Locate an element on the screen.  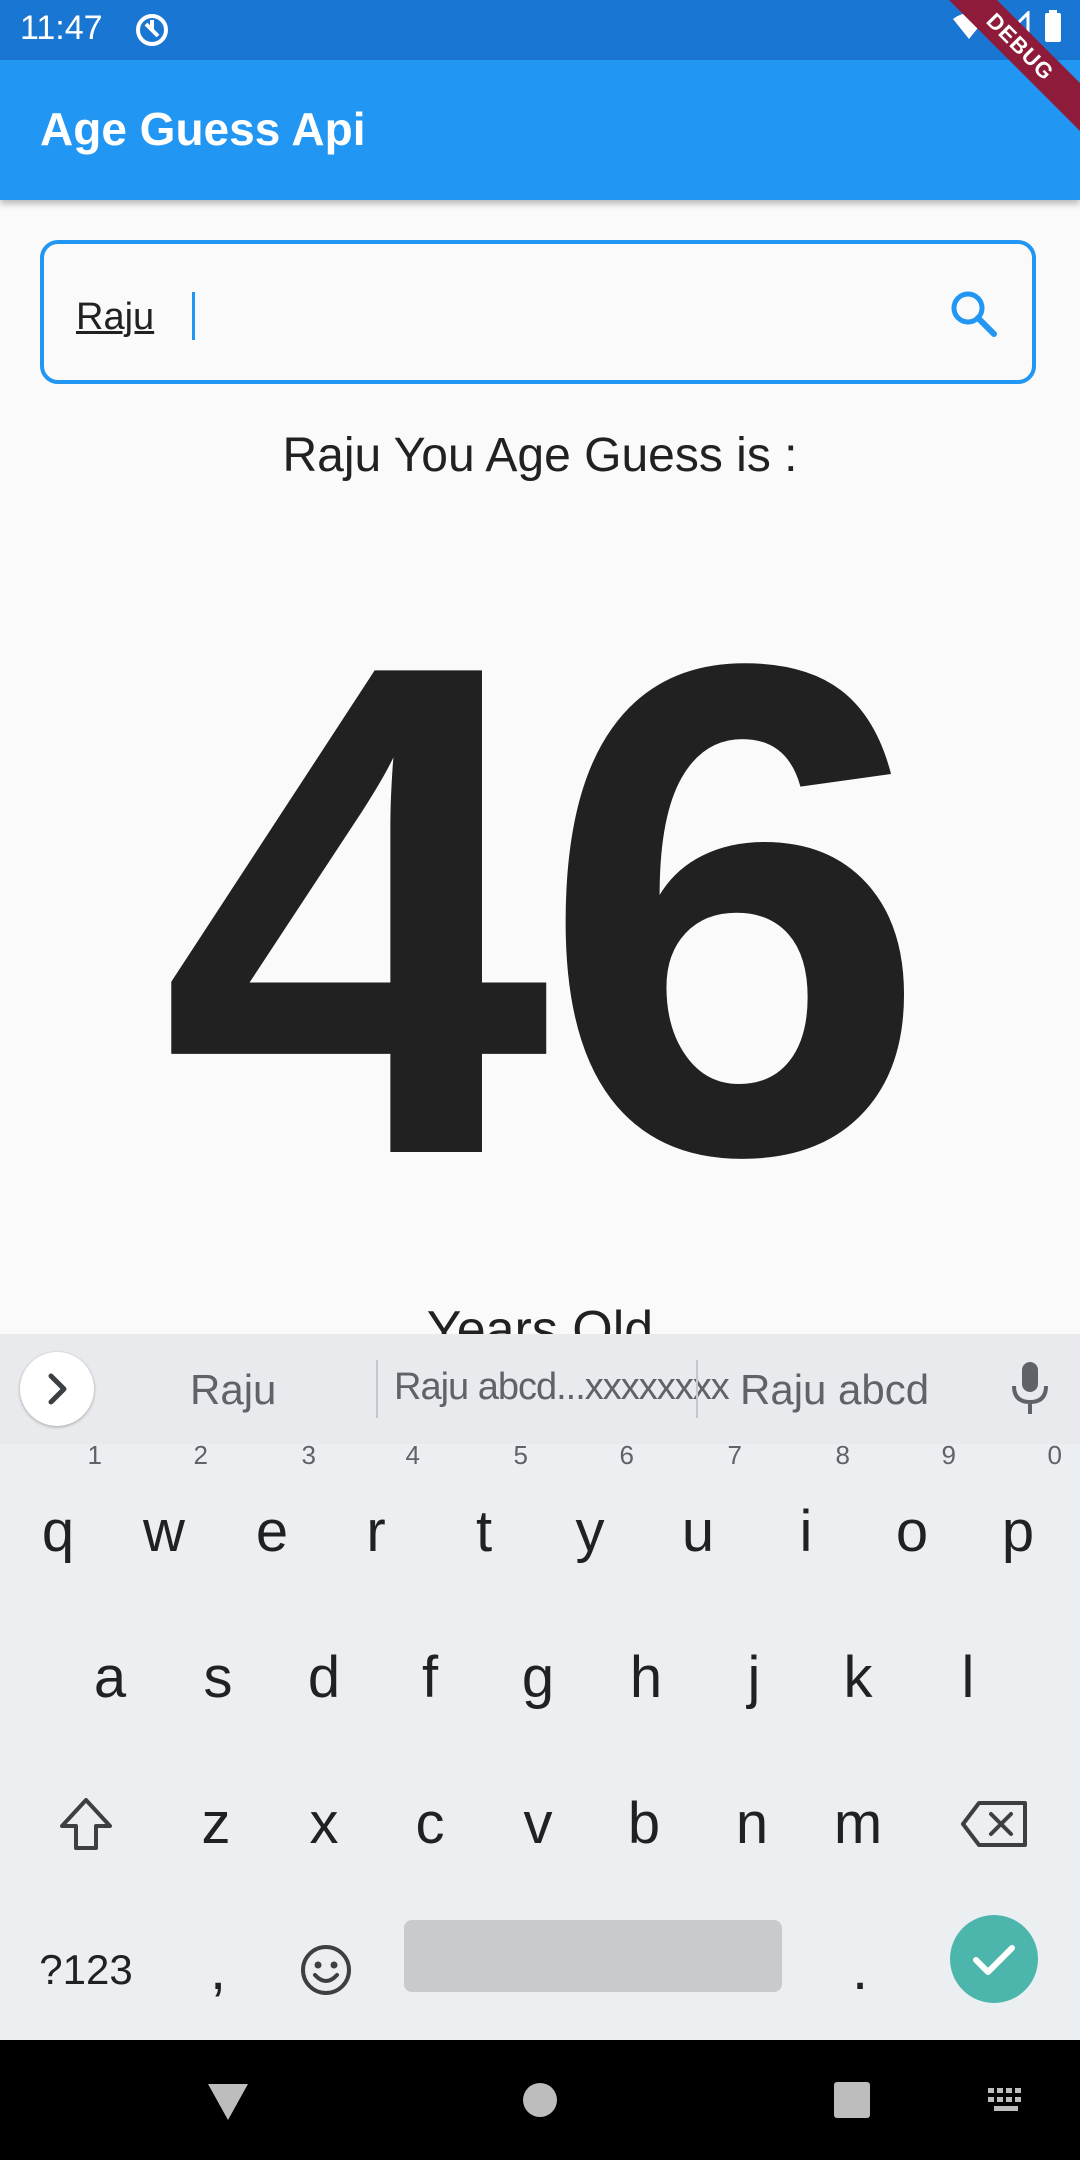
search-icon is located at coordinates (974, 314).